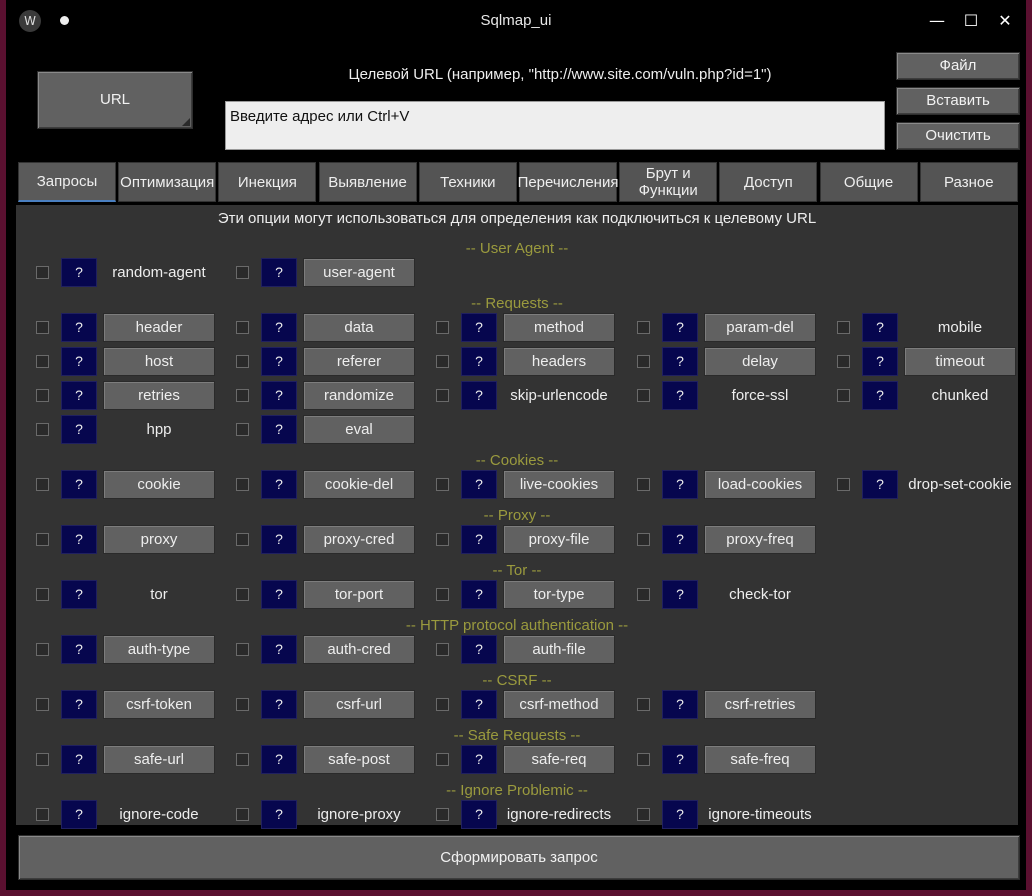 This screenshot has height=896, width=1032. I want to click on cookie-checkbox, so click(42, 484).